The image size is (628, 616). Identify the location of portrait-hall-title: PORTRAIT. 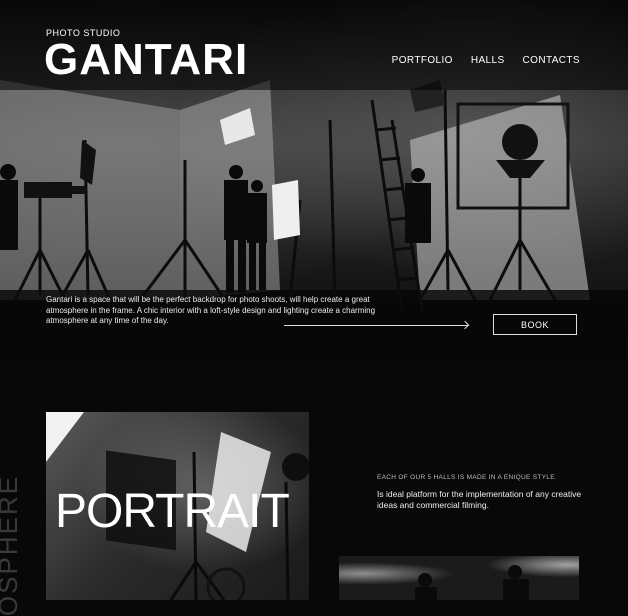
(172, 511).